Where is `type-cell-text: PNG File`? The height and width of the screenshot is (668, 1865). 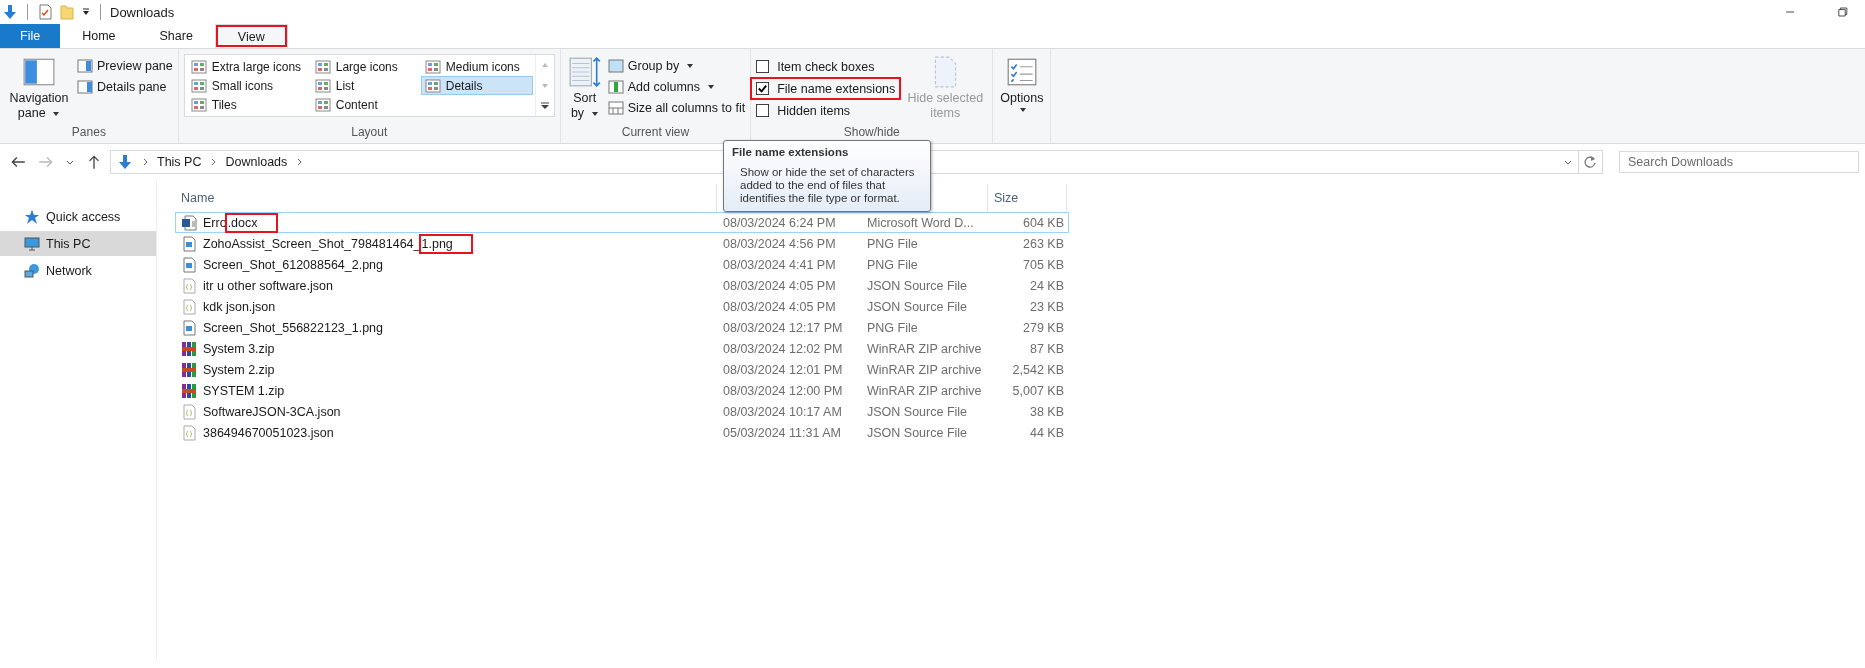 type-cell-text: PNG File is located at coordinates (892, 328).